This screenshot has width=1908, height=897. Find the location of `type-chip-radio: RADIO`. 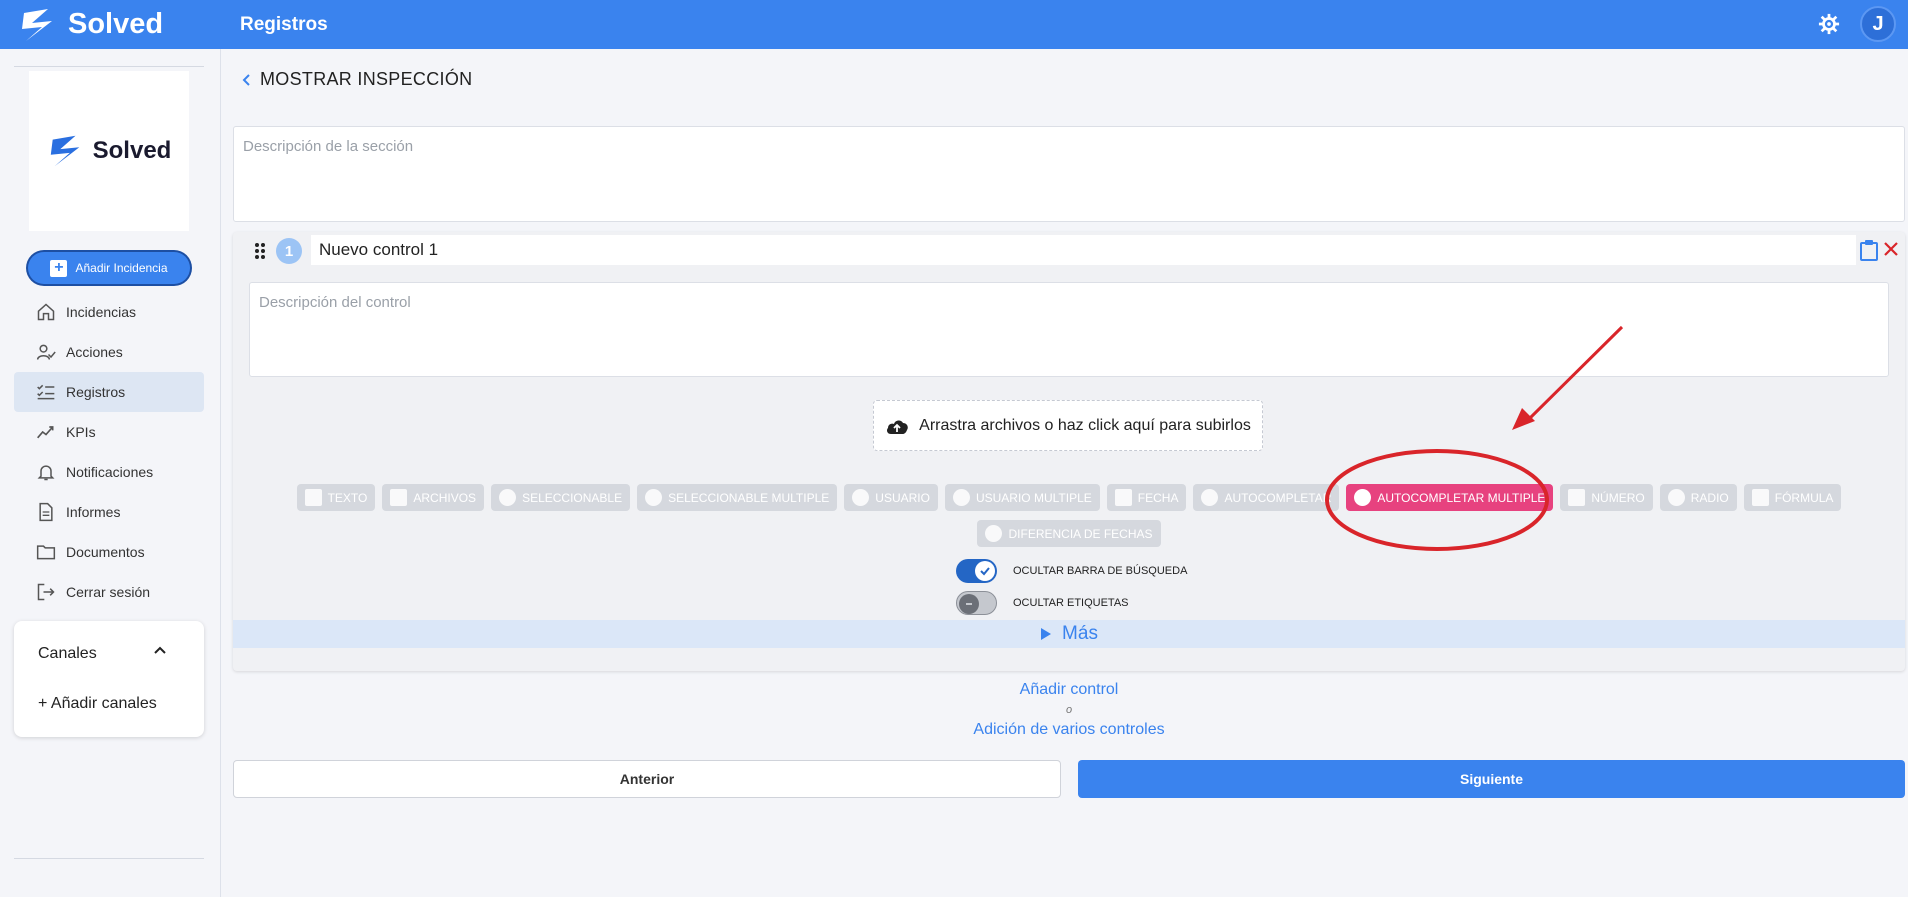

type-chip-radio: RADIO is located at coordinates (1698, 497).